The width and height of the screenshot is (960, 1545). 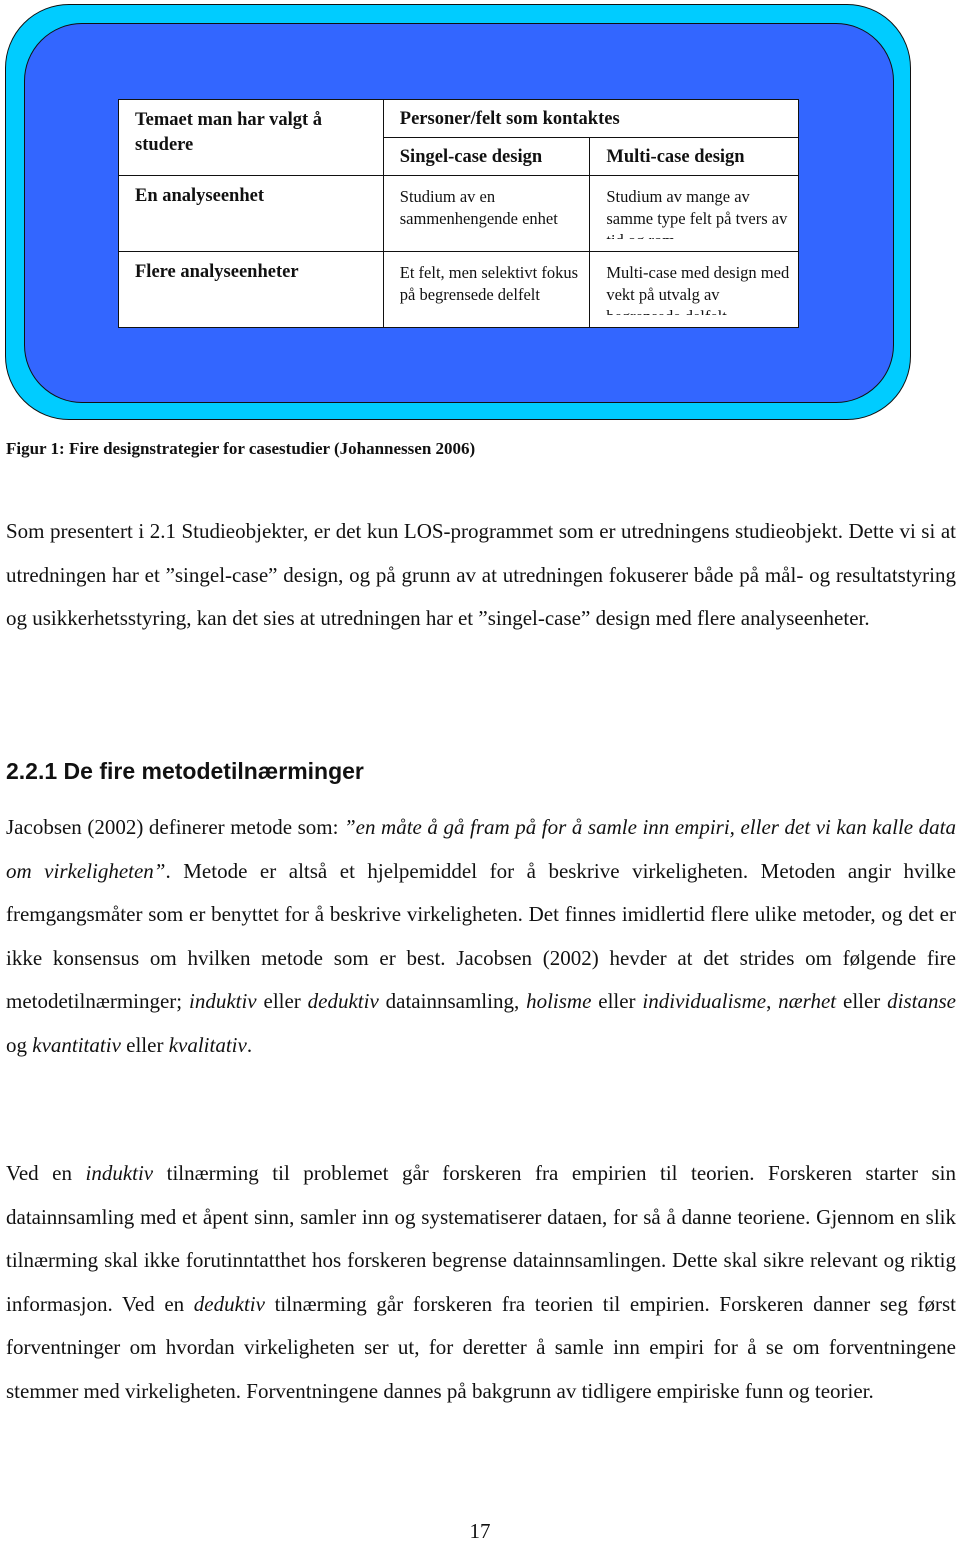 I want to click on emphasis-term: kvantitativ, so click(x=76, y=1044).